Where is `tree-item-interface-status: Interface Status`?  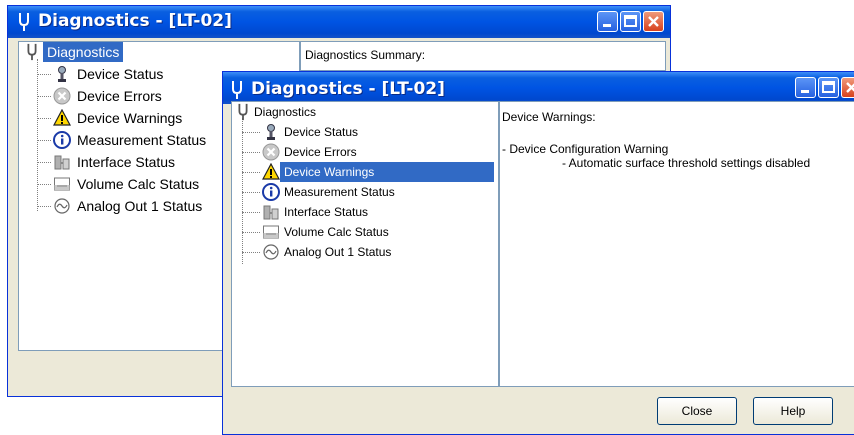 tree-item-interface-status: Interface Status is located at coordinates (362, 212).